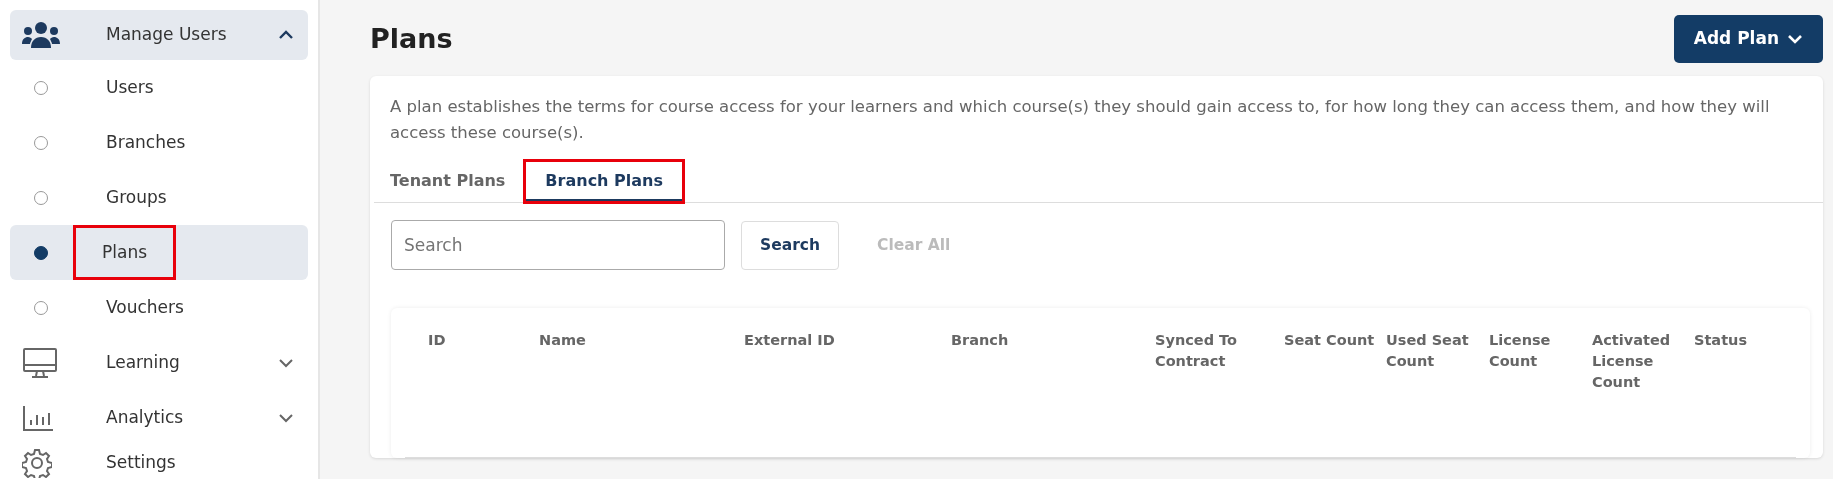 The image size is (1833, 479). What do you see at coordinates (37, 463) in the screenshot?
I see `settings-icon` at bounding box center [37, 463].